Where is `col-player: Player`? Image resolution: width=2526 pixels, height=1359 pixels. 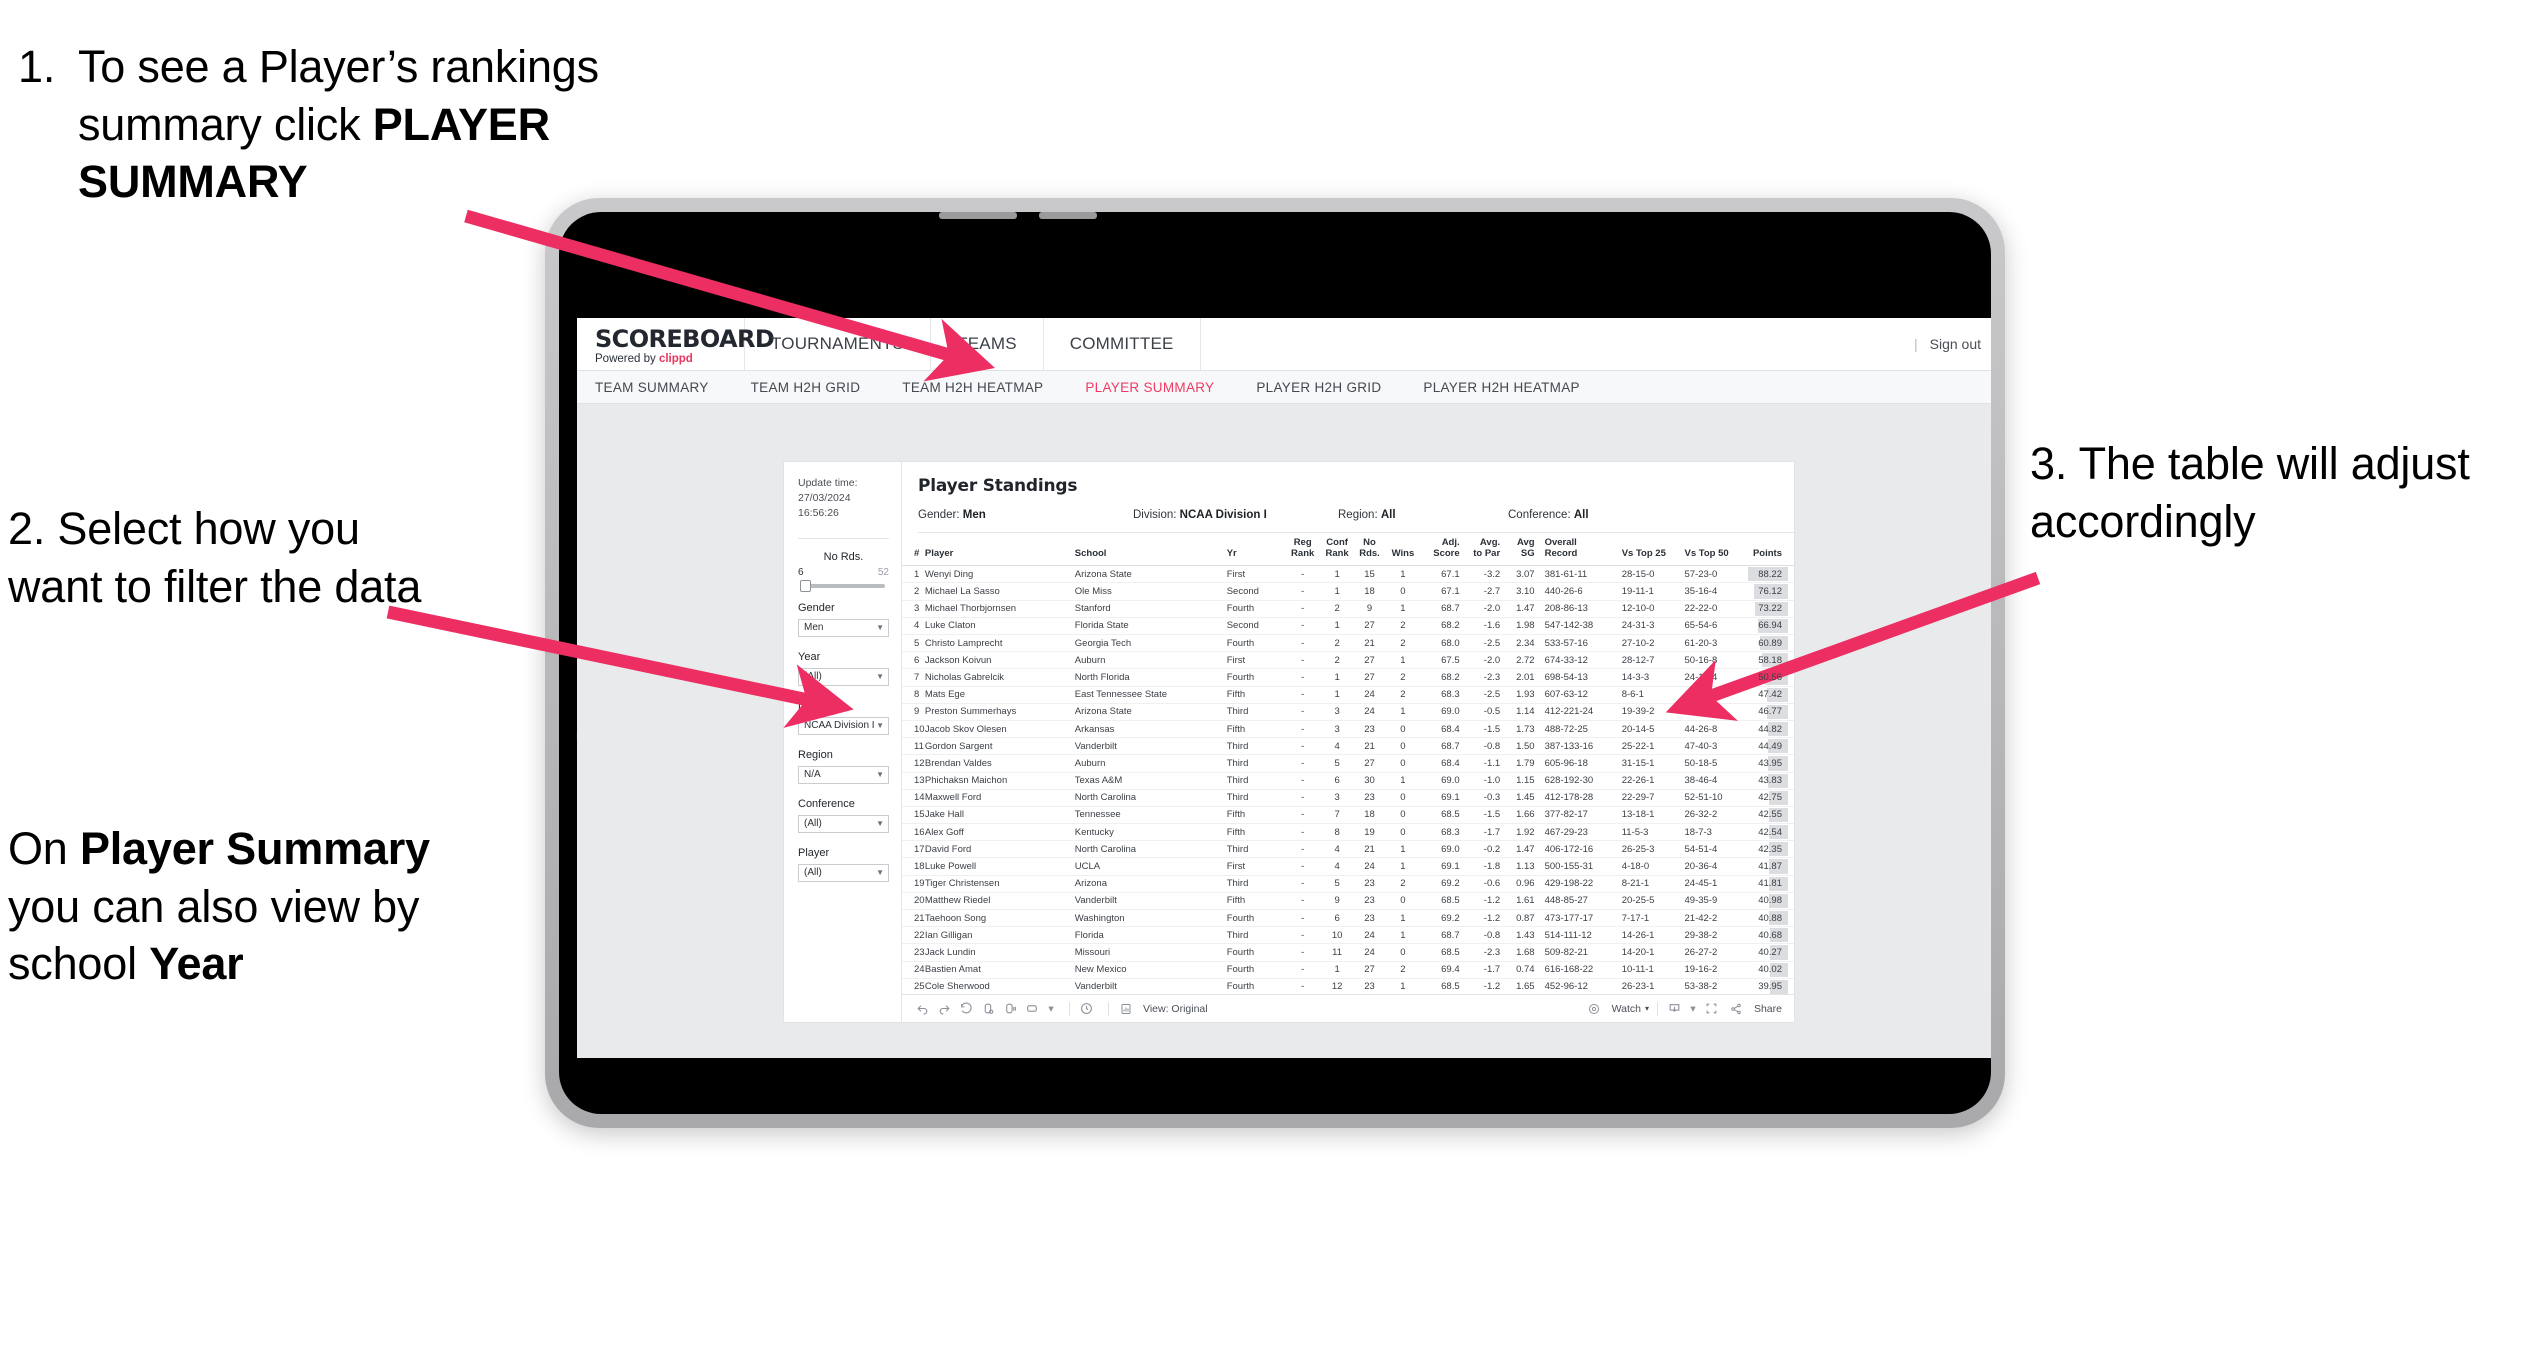
col-player: Player is located at coordinates (999, 550).